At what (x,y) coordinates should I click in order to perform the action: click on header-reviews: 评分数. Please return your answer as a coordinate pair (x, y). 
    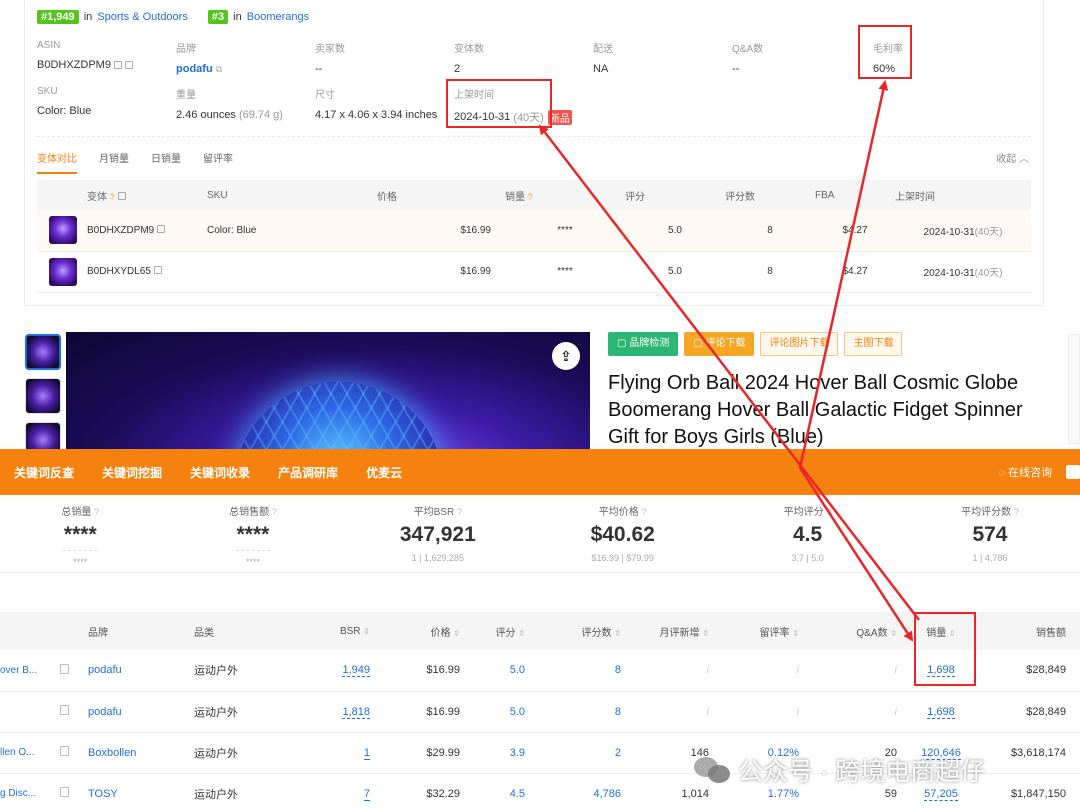
    Looking at the image, I should click on (770, 195).